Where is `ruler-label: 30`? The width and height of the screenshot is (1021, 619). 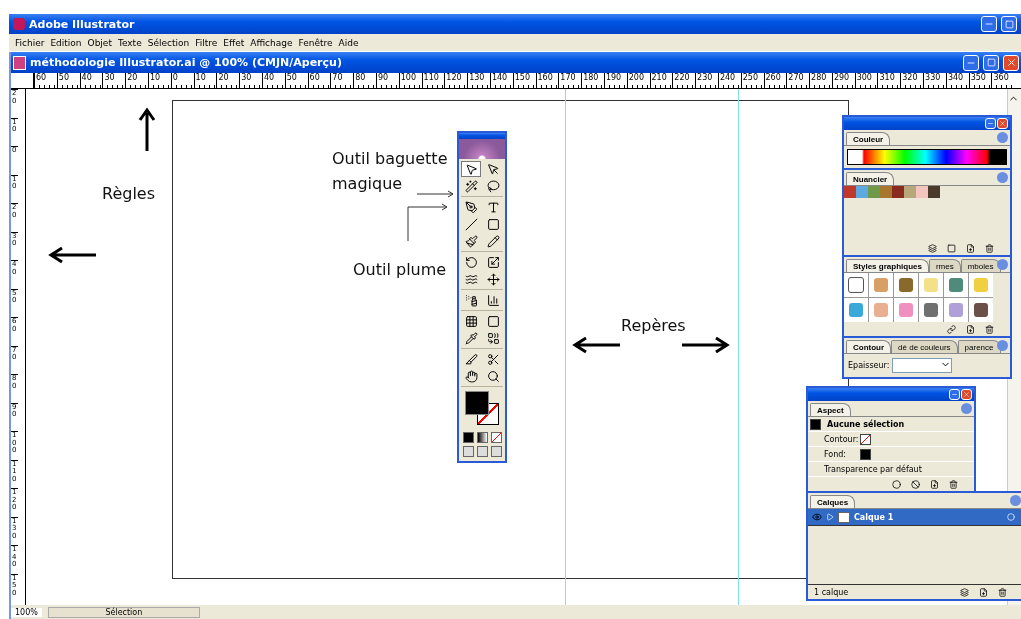
ruler-label: 30 is located at coordinates (250, 80).